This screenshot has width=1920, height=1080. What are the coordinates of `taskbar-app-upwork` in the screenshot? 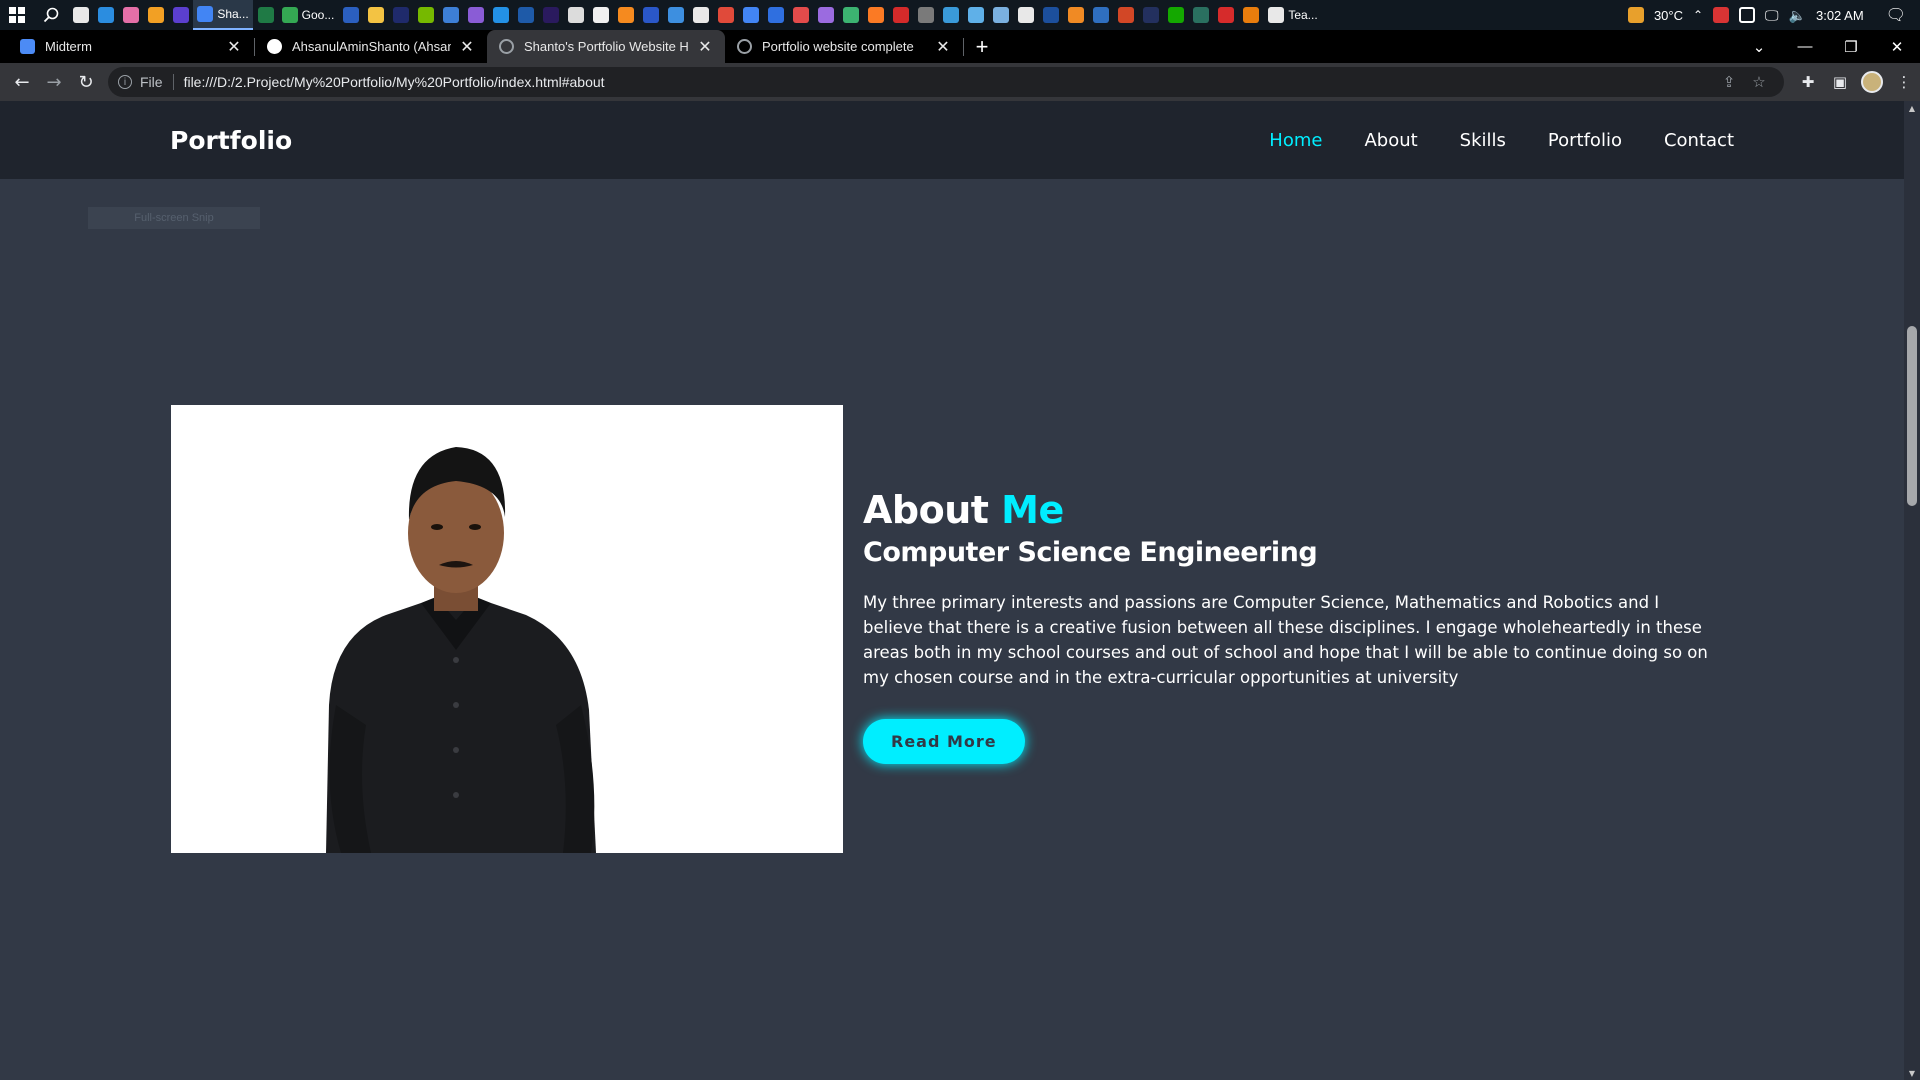 It's located at (1175, 15).